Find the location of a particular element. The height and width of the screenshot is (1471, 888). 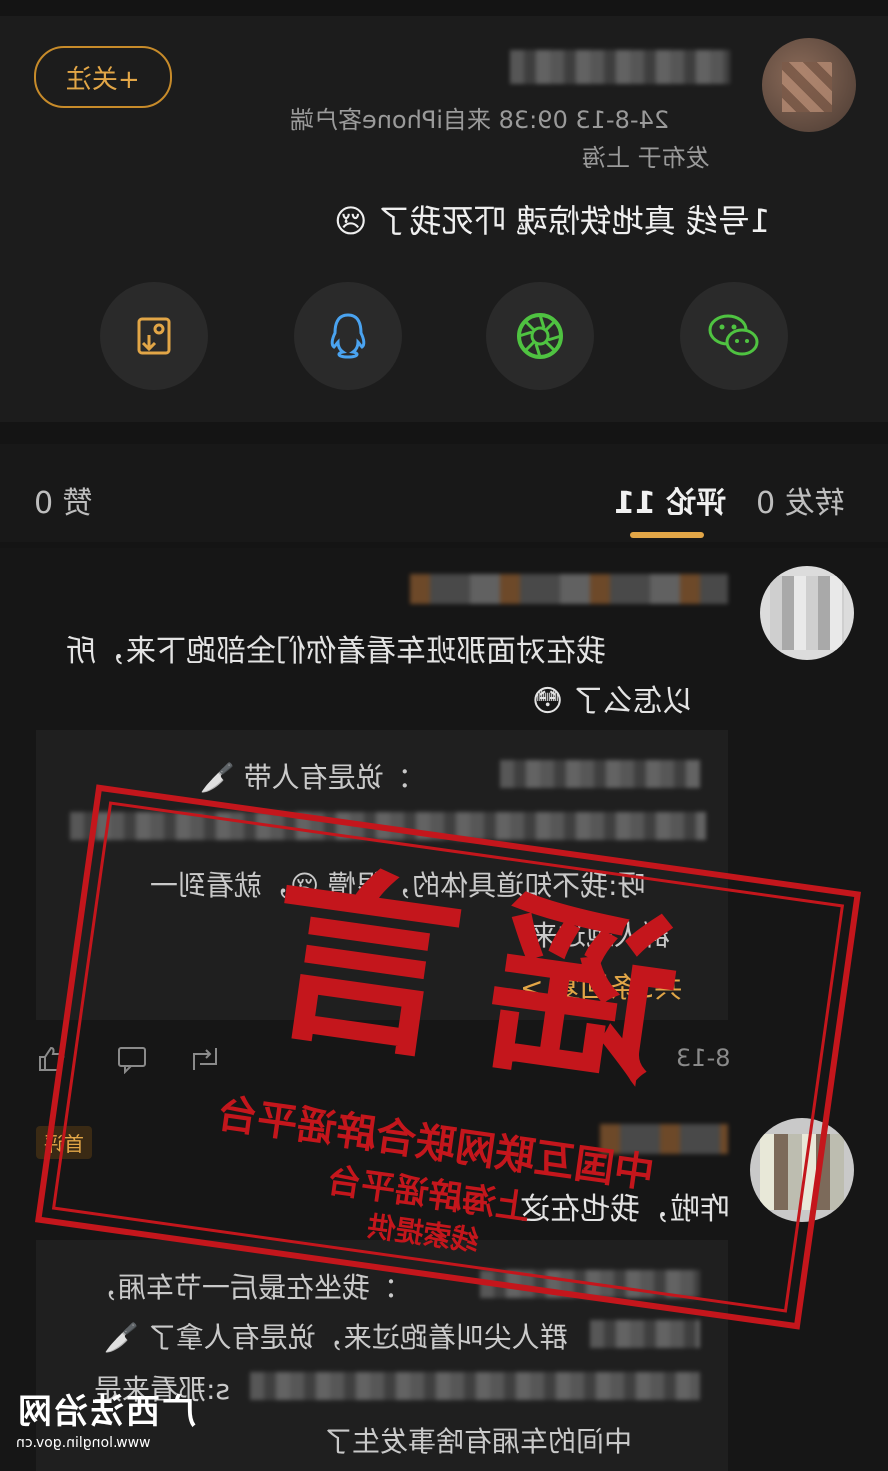

comment-text-line2: 以怎么了 😳 is located at coordinates (612, 701).